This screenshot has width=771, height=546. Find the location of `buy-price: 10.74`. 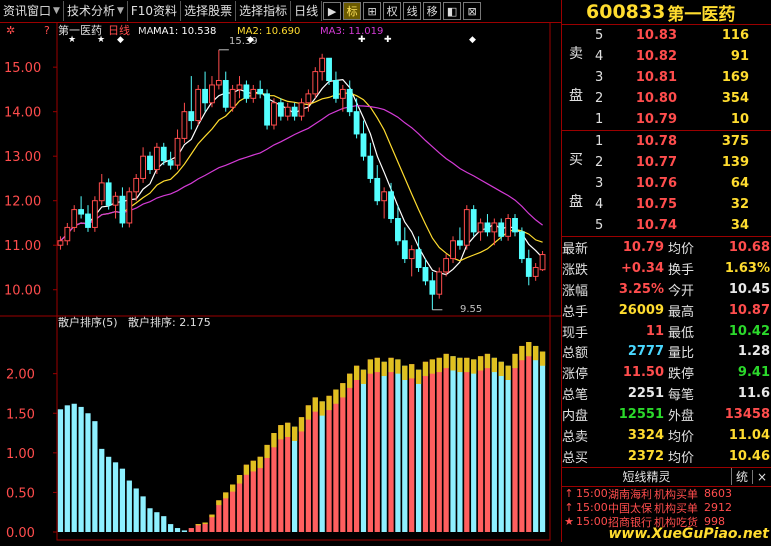

buy-price: 10.74 is located at coordinates (656, 225).